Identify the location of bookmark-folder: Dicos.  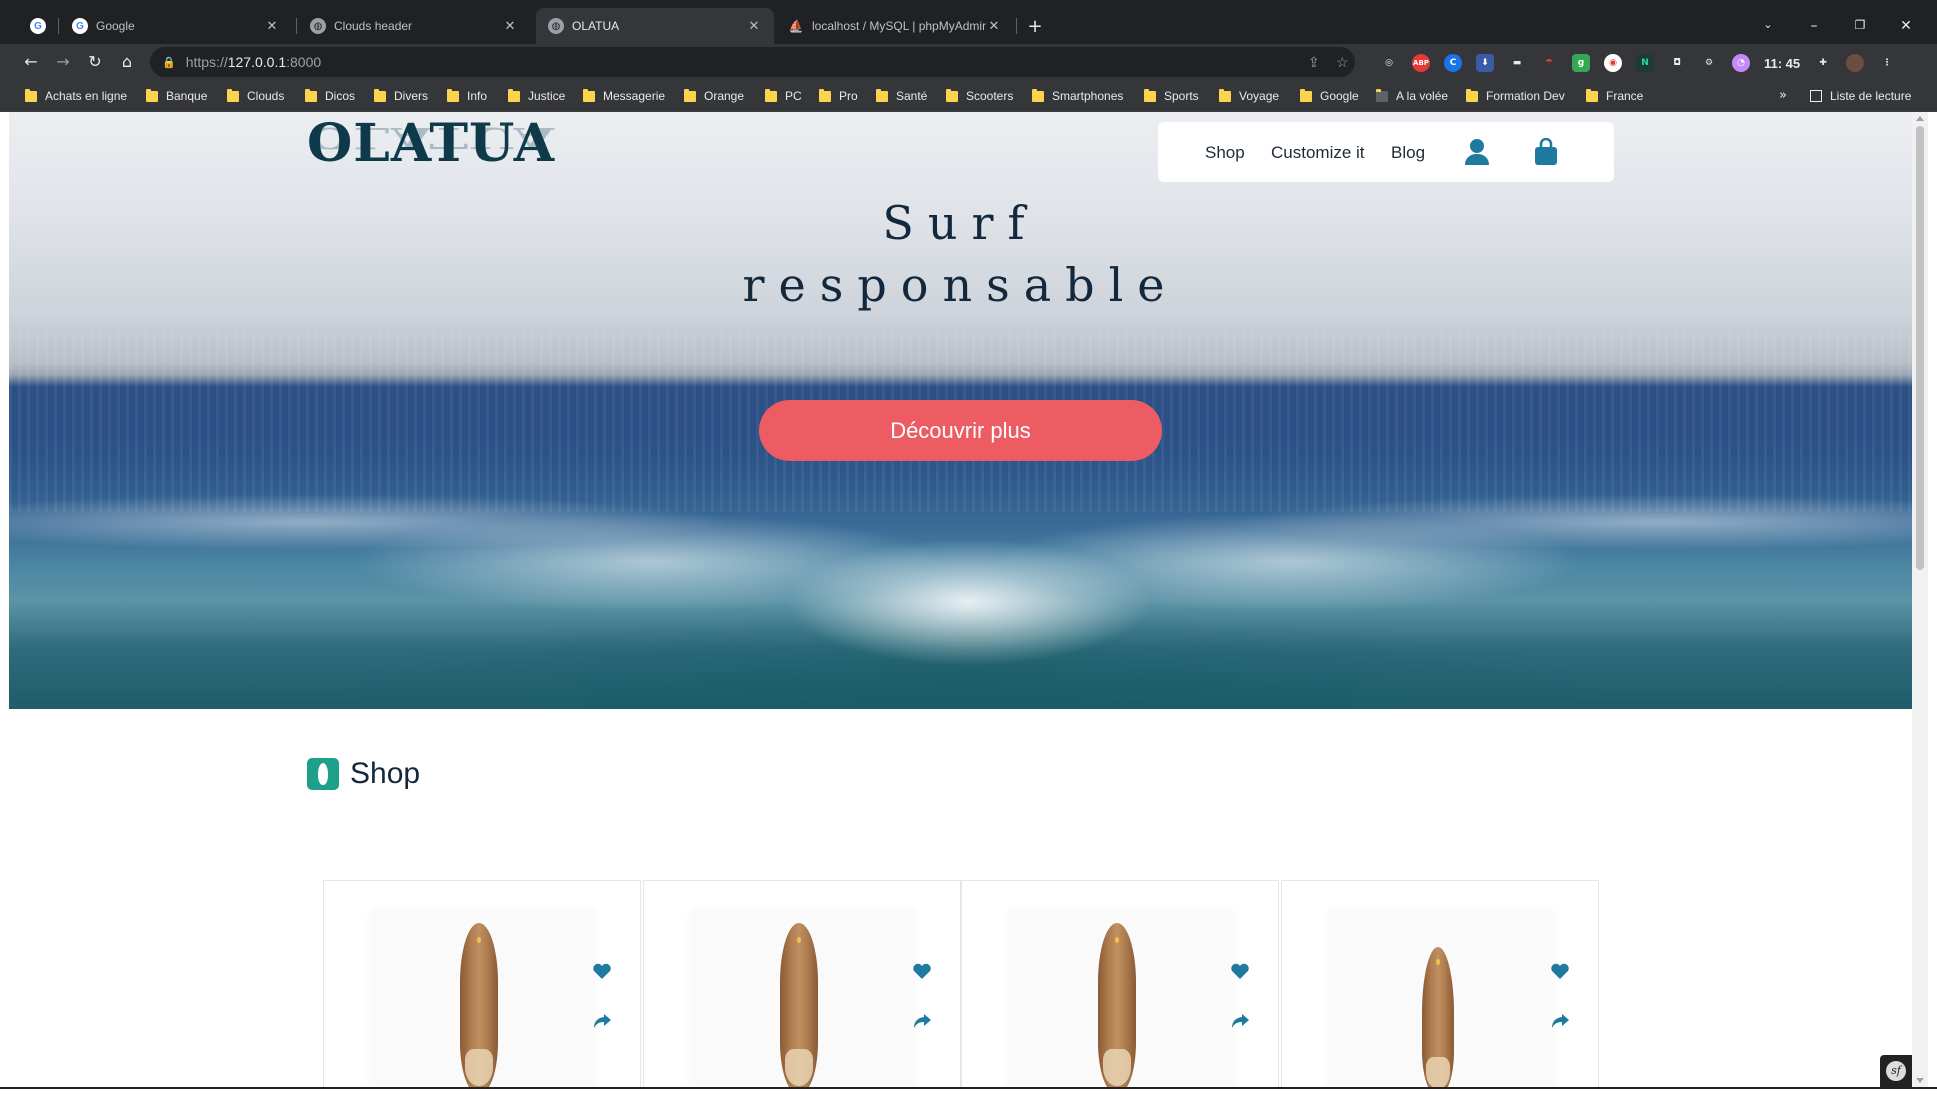
(330, 96).